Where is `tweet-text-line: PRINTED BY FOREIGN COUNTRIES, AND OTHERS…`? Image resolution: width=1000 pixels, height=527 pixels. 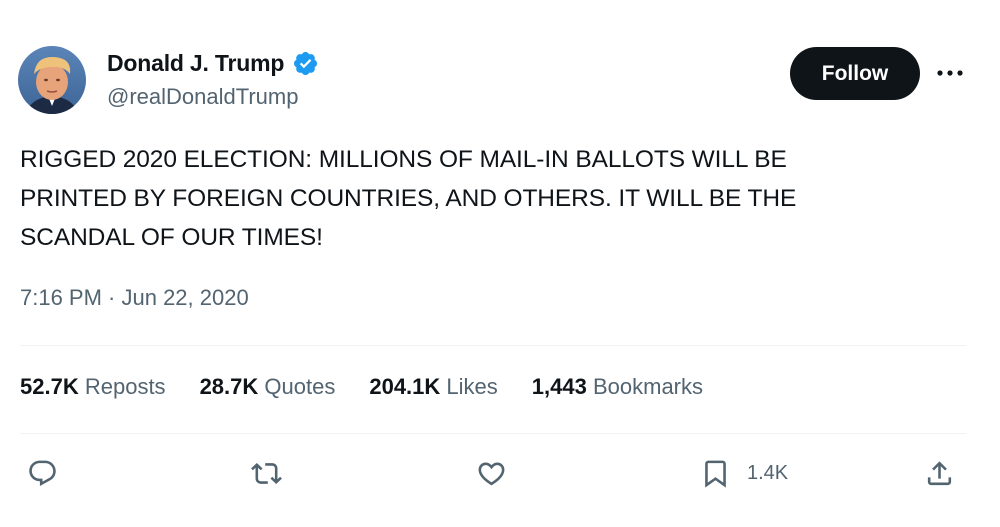
tweet-text-line: PRINTED BY FOREIGN COUNTRIES, AND OTHERS… is located at coordinates (408, 198).